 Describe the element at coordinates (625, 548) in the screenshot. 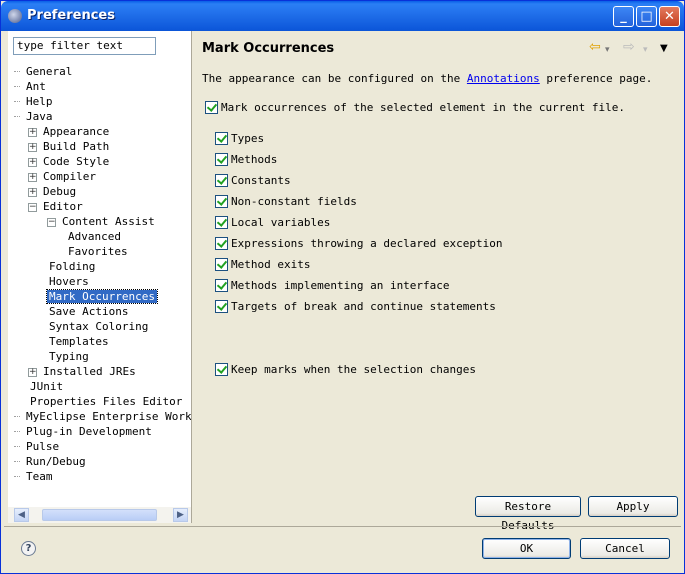

I see `cancel-button: Cancel` at that location.